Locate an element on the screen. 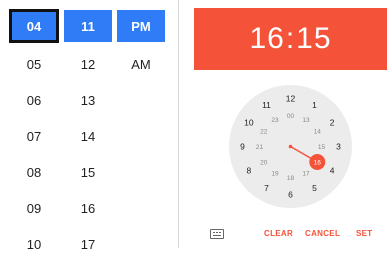 This screenshot has height=262, width=387. inner-clock-number: 14 is located at coordinates (318, 131).